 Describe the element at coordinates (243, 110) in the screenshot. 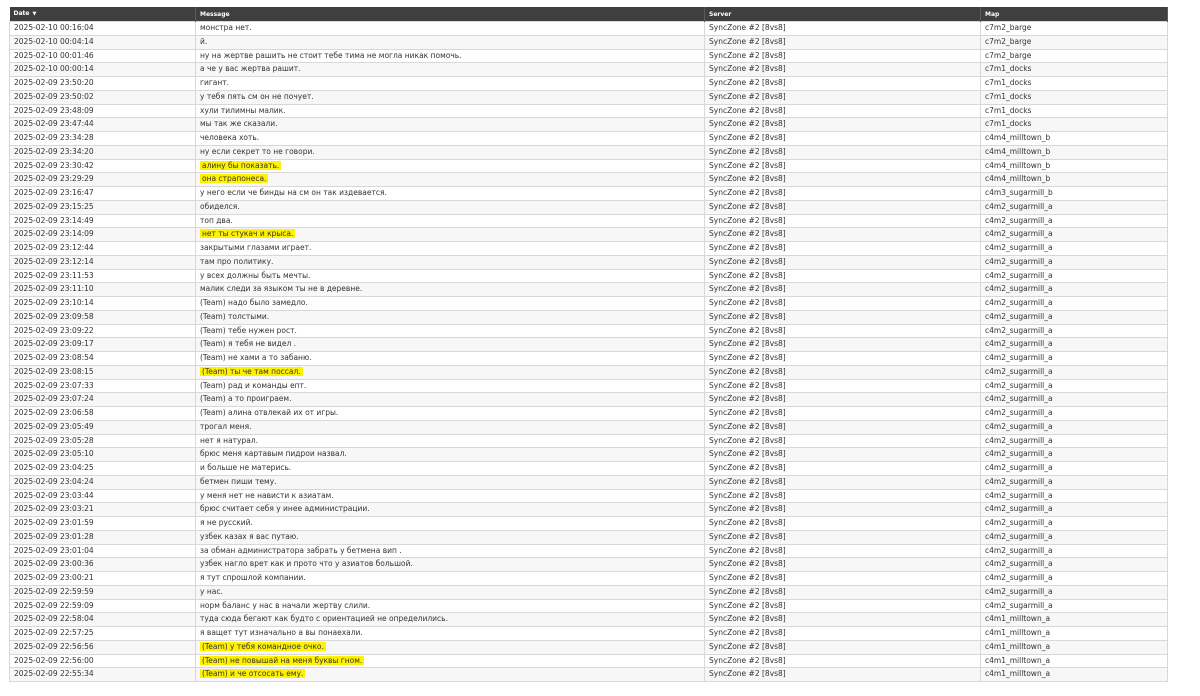

I see `cell-message-text: хули тилимны малик.` at that location.